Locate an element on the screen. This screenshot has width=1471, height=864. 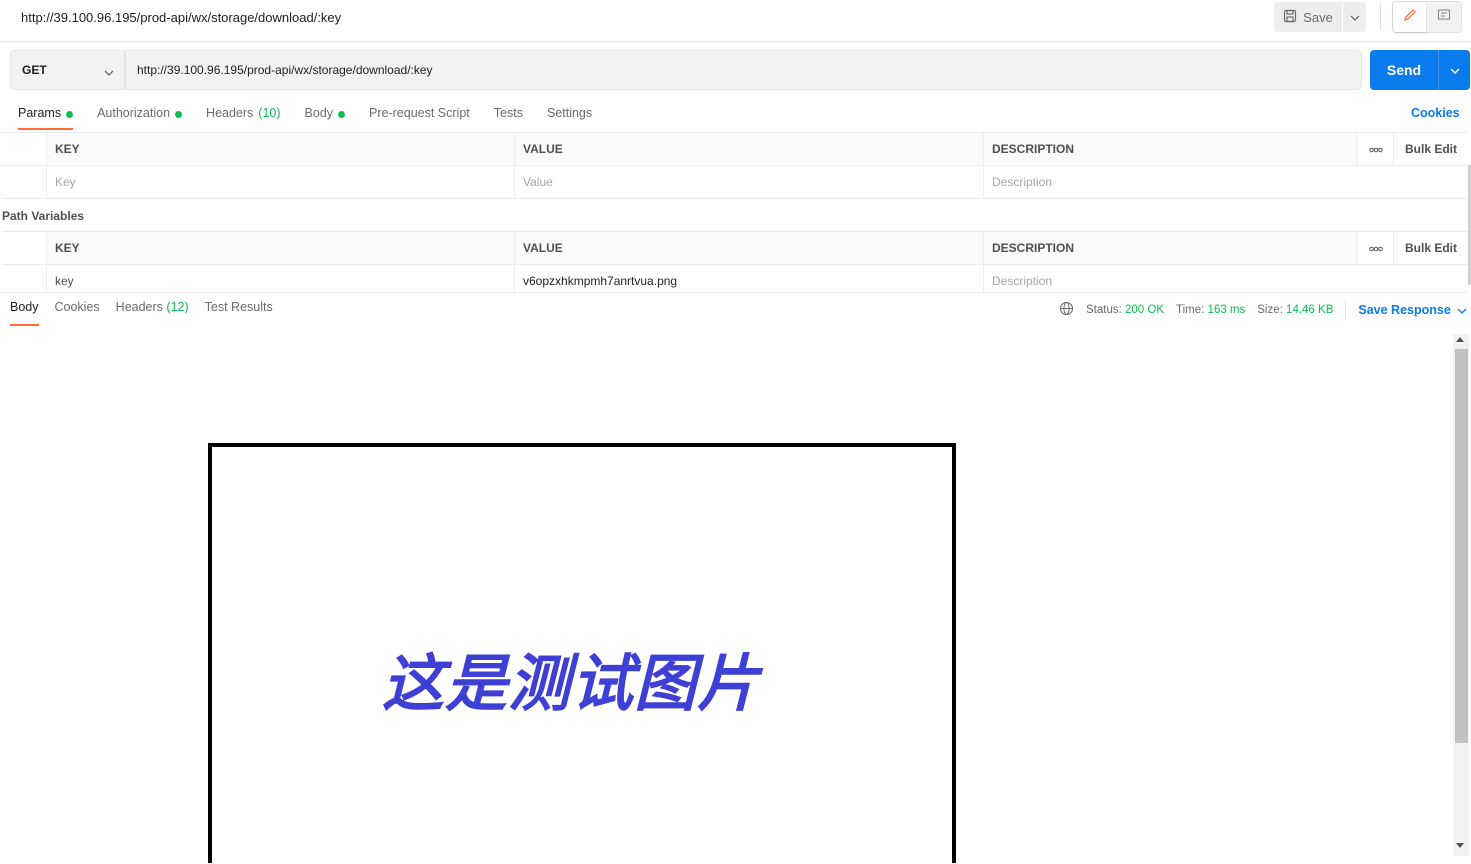
tab-settings-label: Settings is located at coordinates (569, 113).